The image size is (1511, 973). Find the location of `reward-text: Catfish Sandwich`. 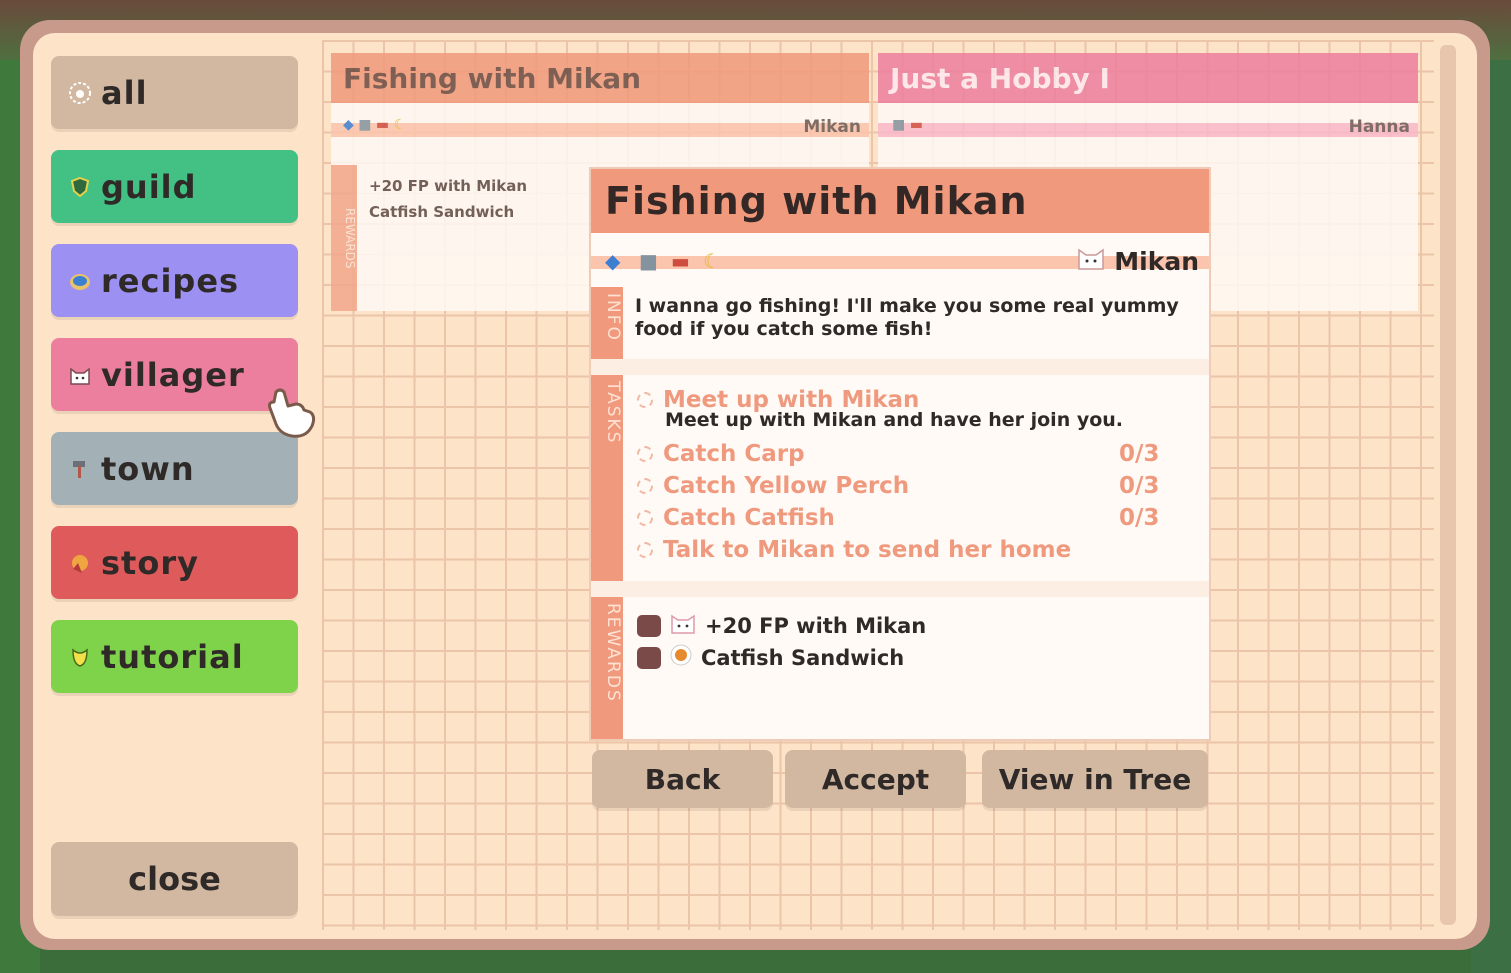

reward-text: Catfish Sandwich is located at coordinates (803, 657).